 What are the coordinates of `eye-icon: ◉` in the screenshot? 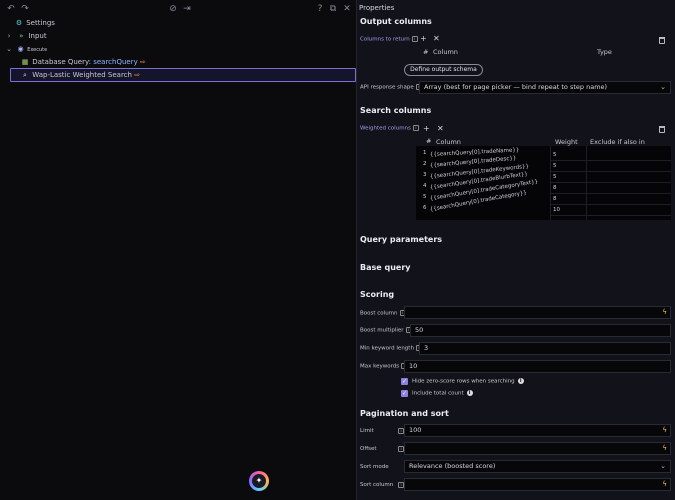 It's located at (20, 49).